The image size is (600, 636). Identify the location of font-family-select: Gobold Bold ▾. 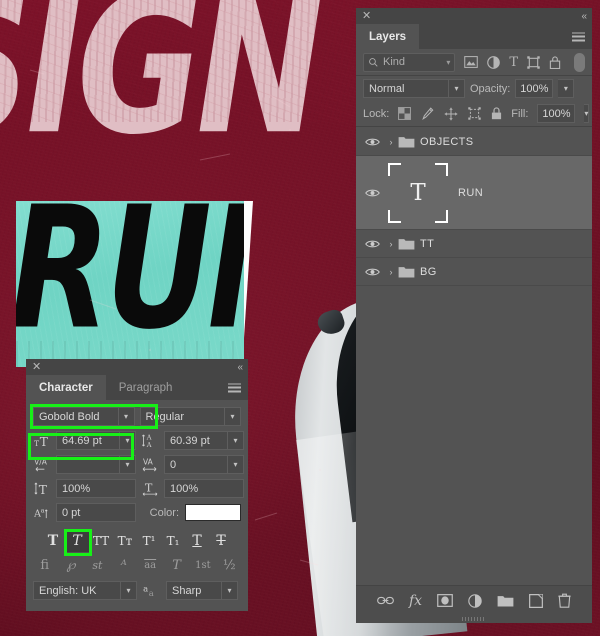
(84, 416).